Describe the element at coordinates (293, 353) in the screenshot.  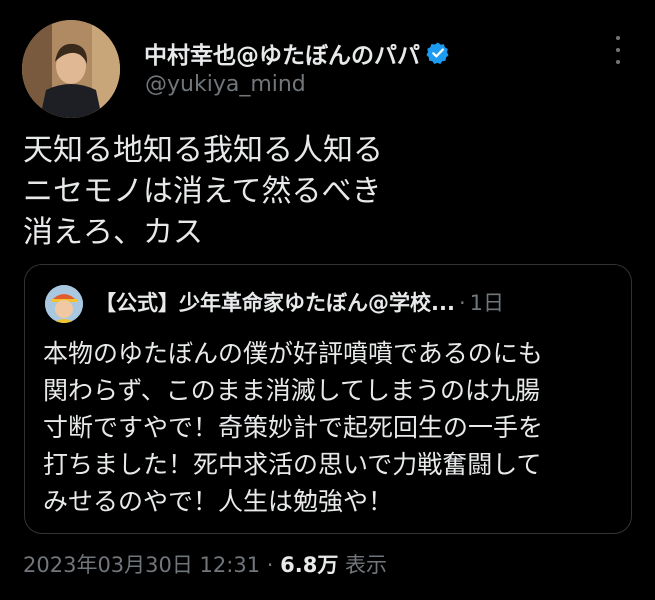
I see `quoted-line: 本物のゆたぼんの僕が好評噴噴であるのにも` at that location.